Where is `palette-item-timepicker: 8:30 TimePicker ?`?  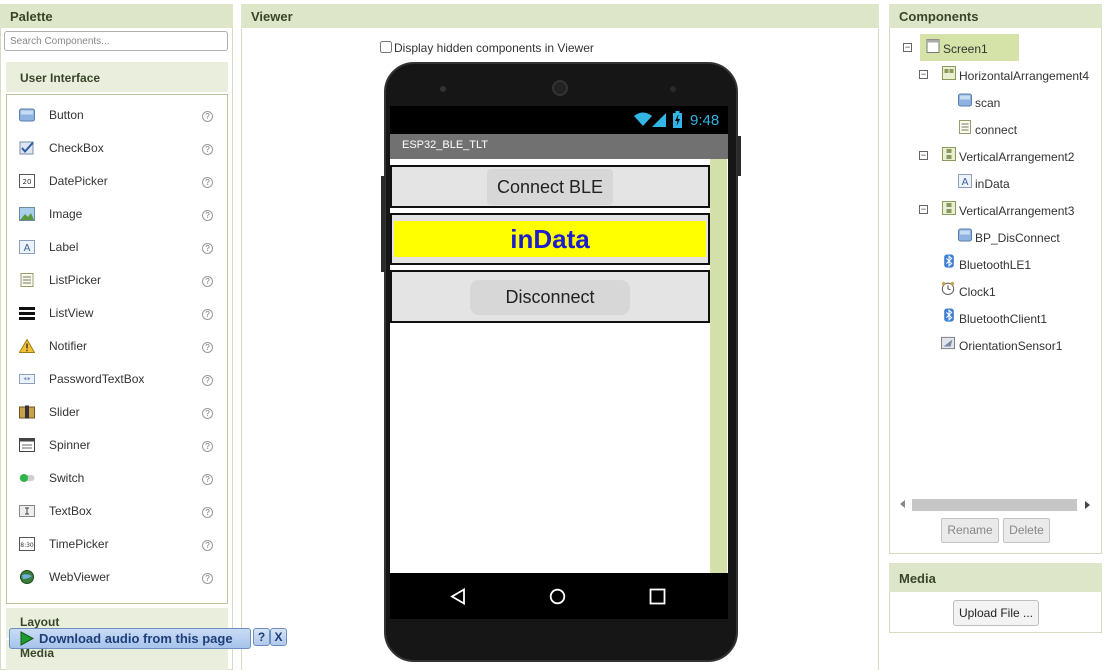
palette-item-timepicker: 8:30 TimePicker ? is located at coordinates (117, 543).